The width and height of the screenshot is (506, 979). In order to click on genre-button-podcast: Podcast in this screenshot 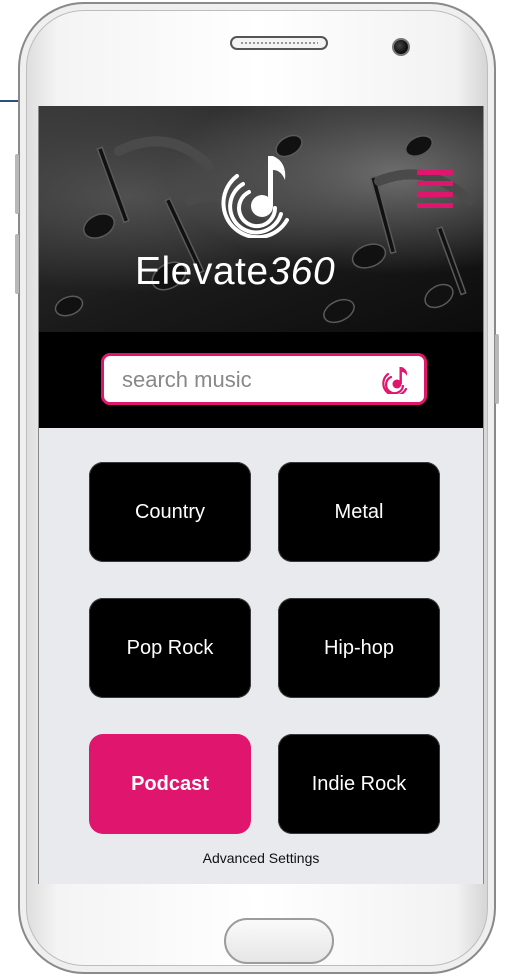, I will do `click(170, 784)`.